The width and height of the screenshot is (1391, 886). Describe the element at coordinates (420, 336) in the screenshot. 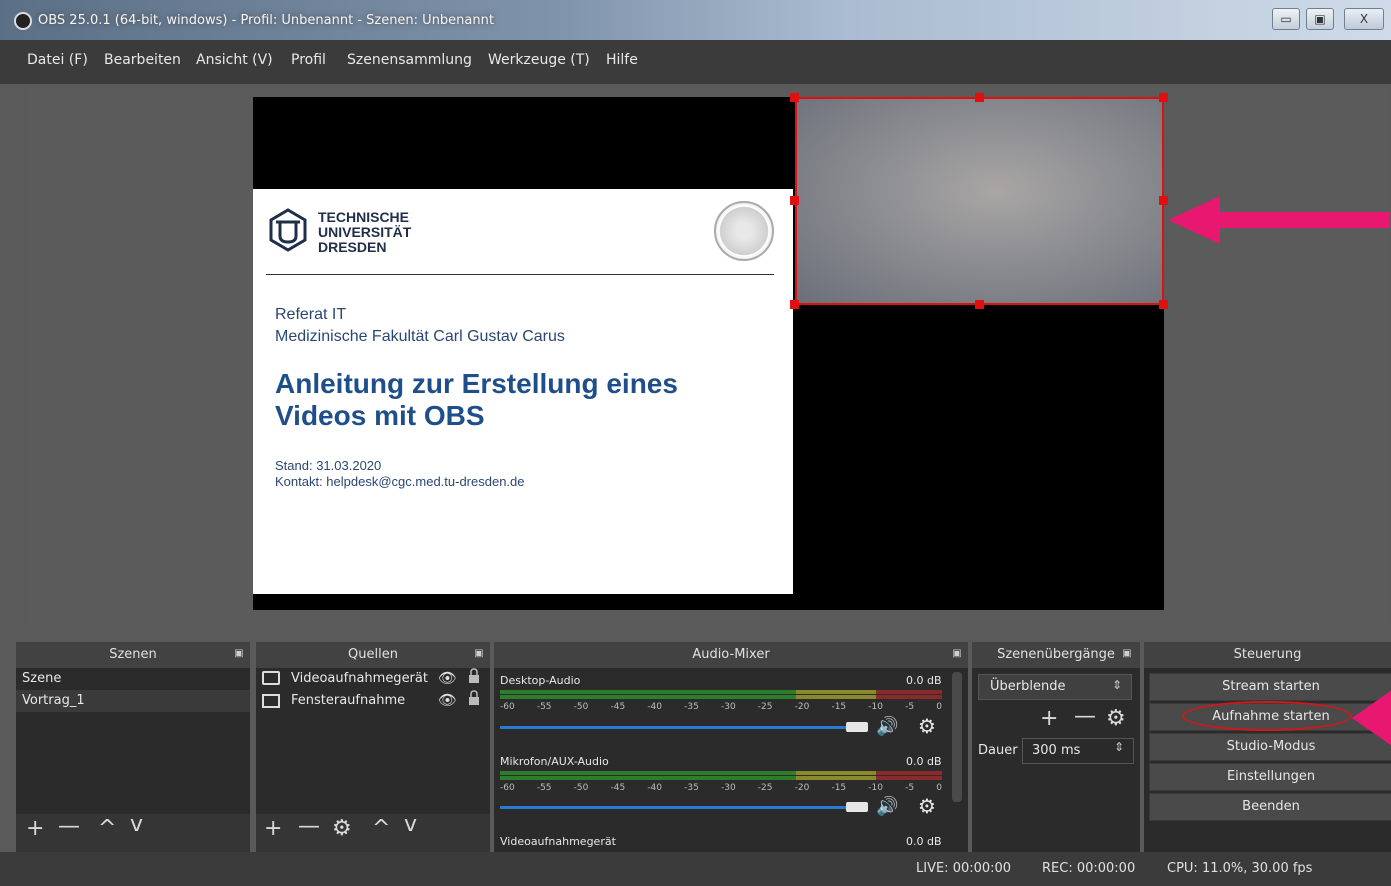

I see `slide-subtitle-2: Medizinische Fakultät Carl Gustav Carus` at that location.